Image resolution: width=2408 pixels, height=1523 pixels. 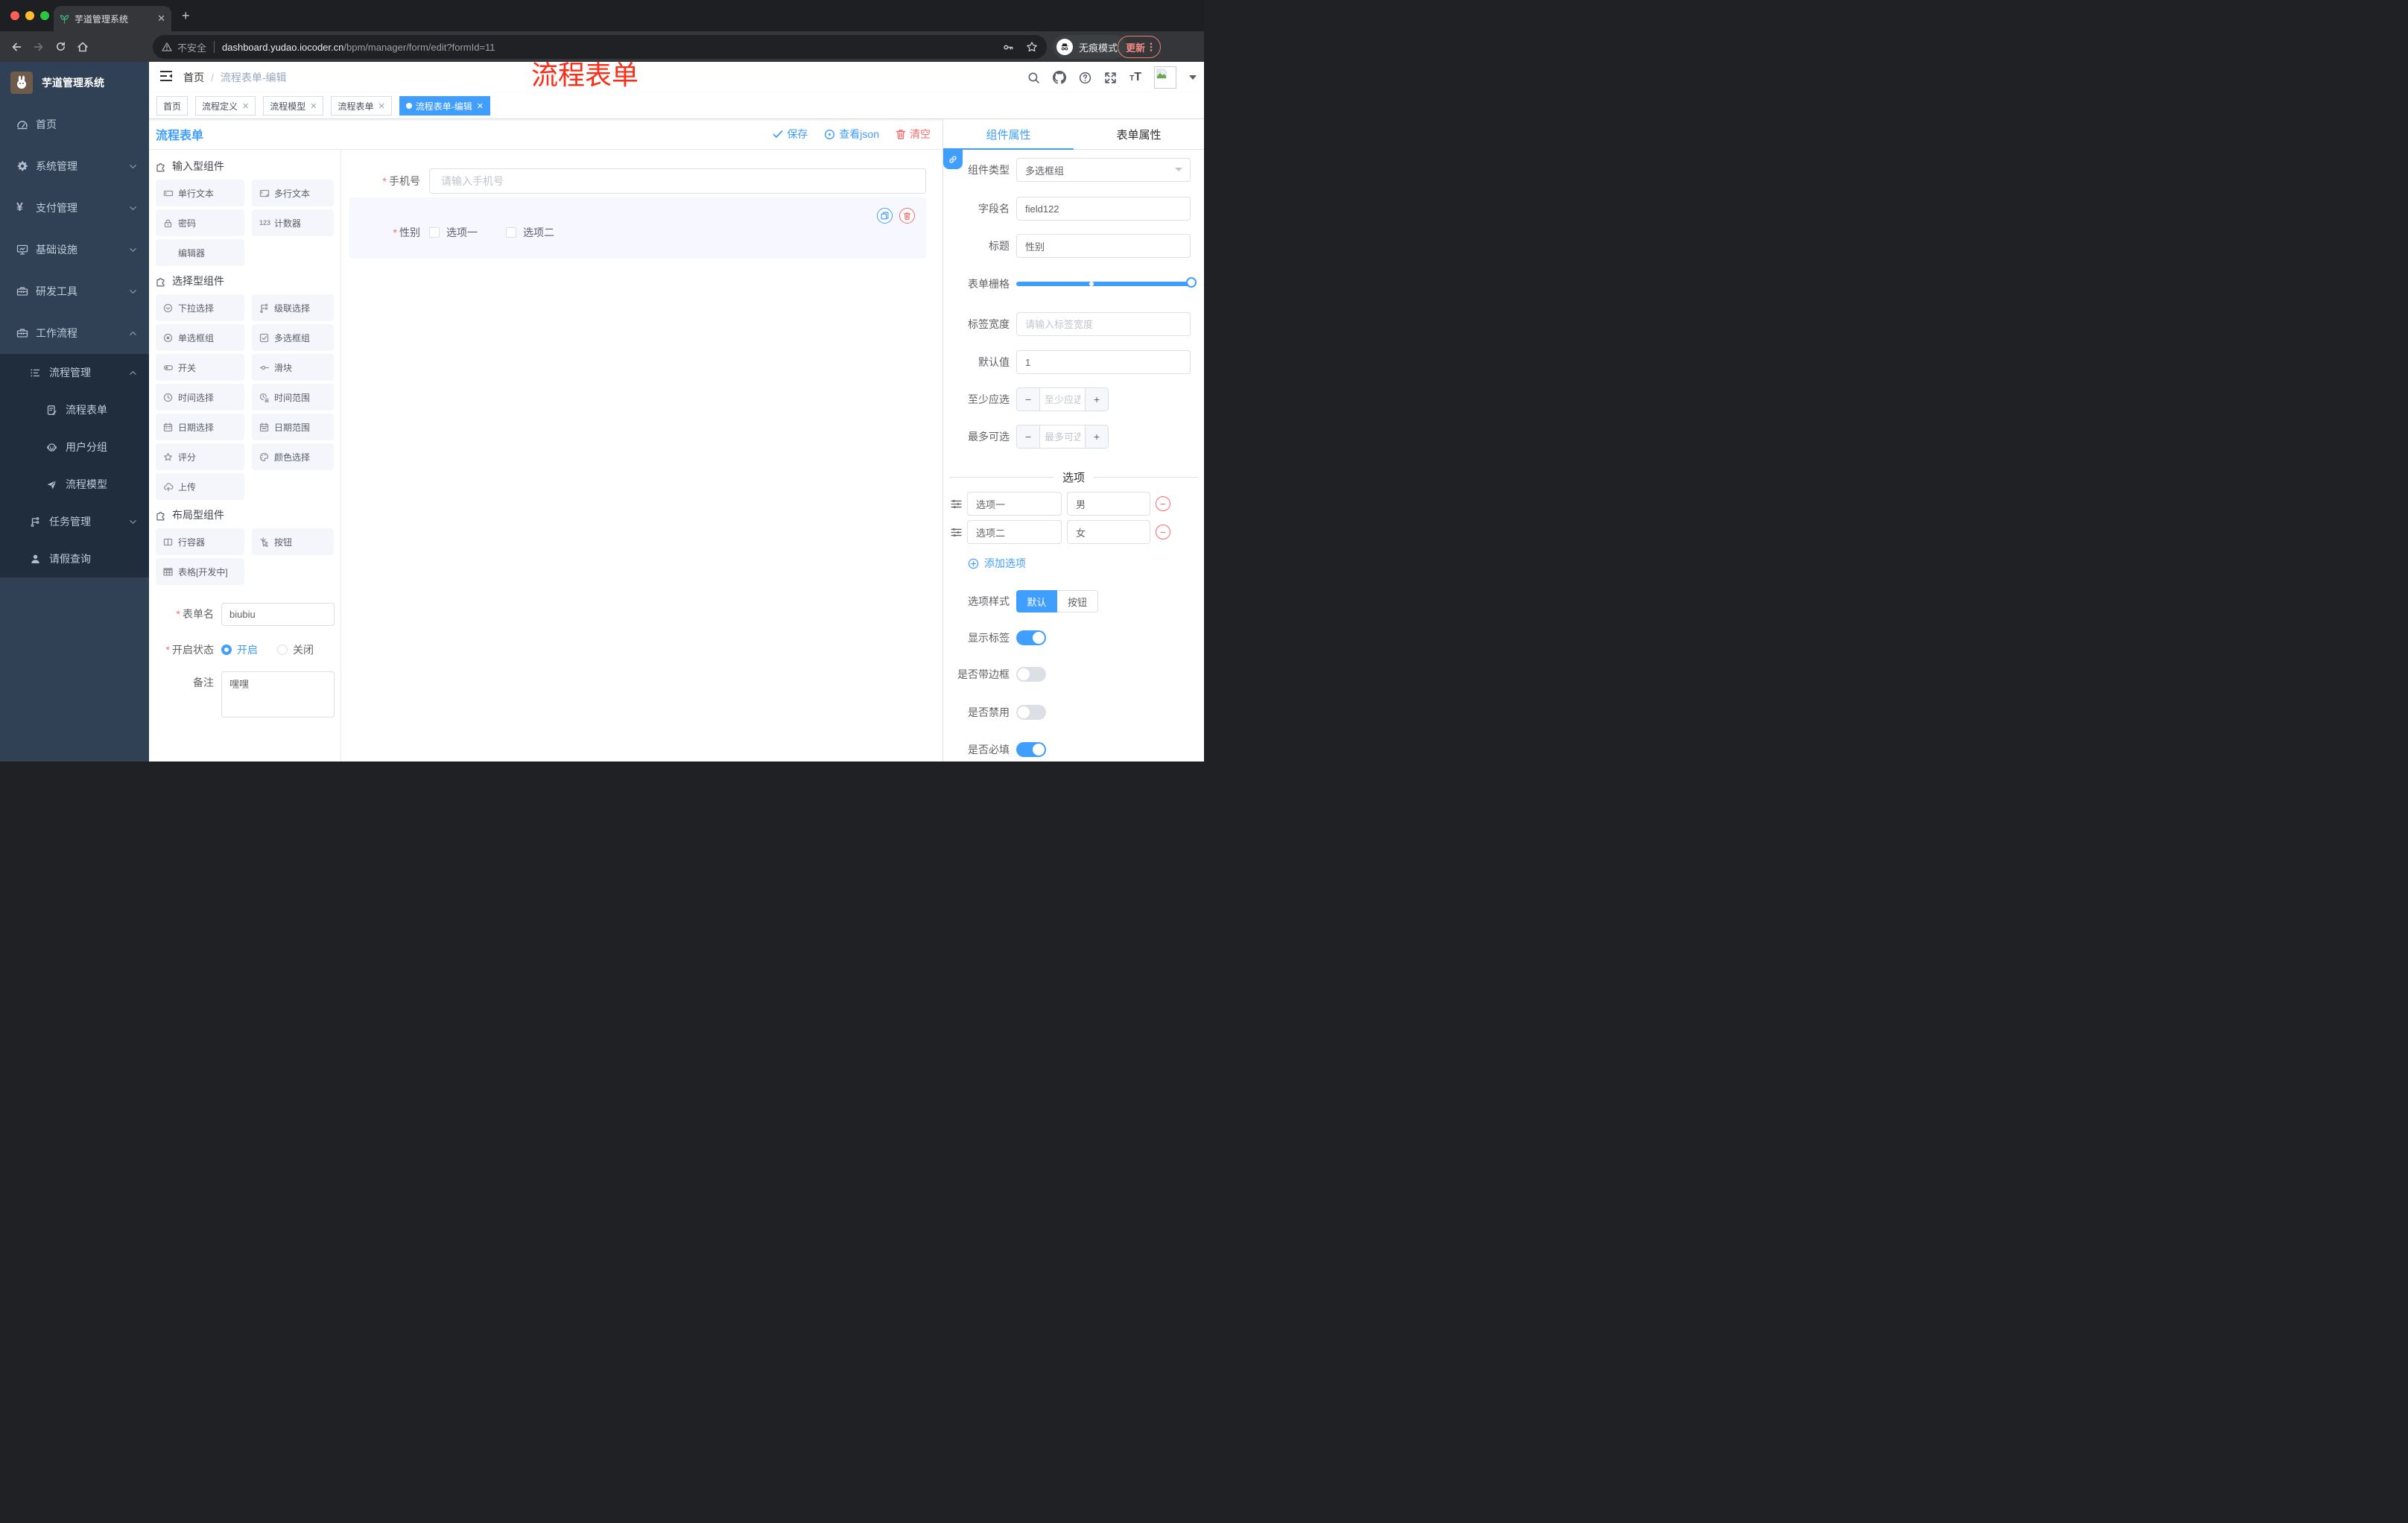 What do you see at coordinates (200, 572) in the screenshot?
I see `palette-item-table: 表格[开发中]` at bounding box center [200, 572].